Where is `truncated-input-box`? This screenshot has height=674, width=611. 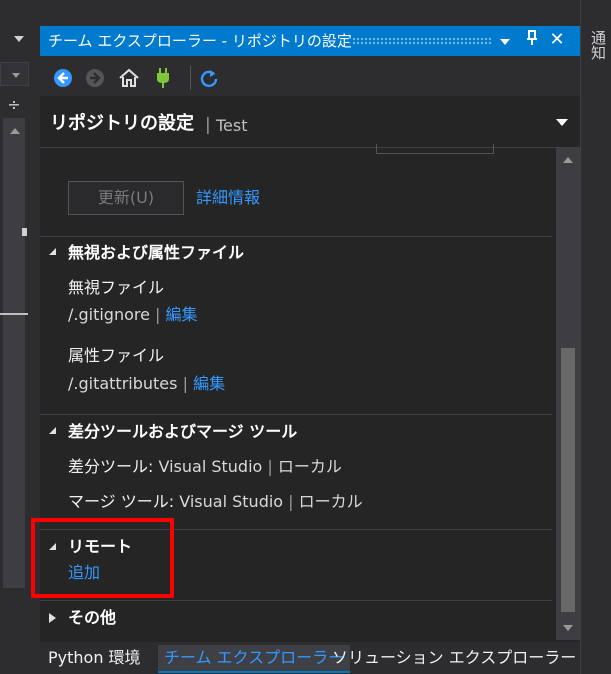 truncated-input-box is located at coordinates (435, 149).